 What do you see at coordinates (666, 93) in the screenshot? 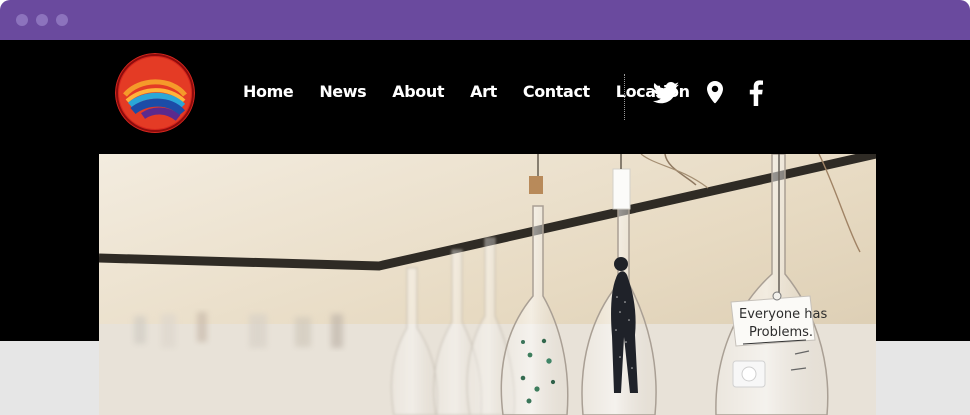
I see `twitter-icon` at bounding box center [666, 93].